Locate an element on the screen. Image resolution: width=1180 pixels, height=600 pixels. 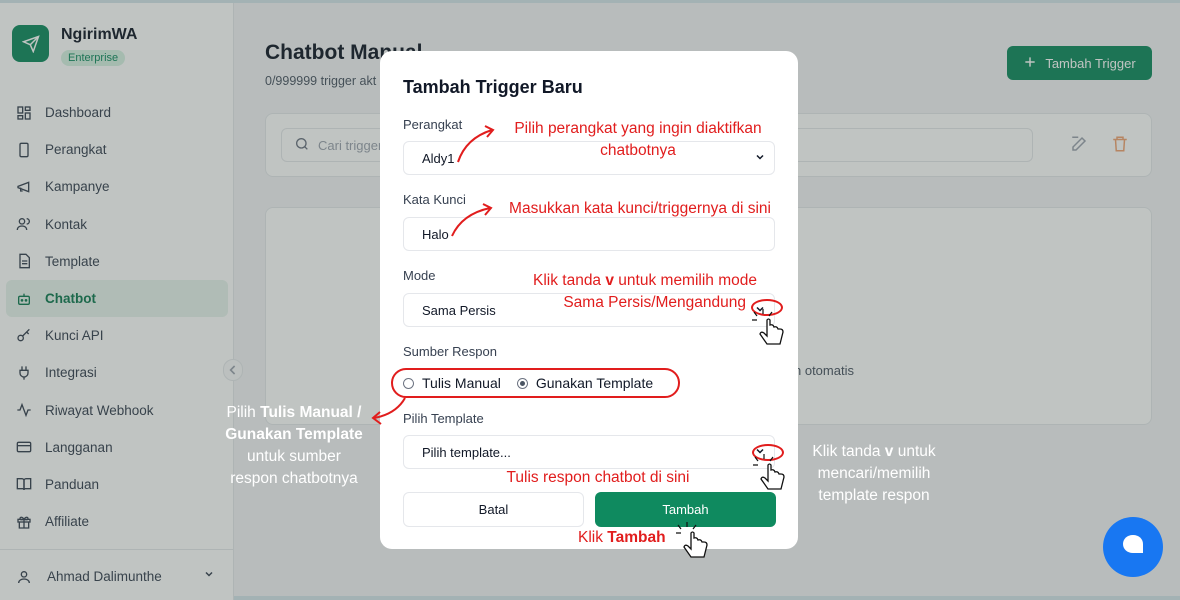
annotation-text: untuk memilih mode is located at coordinates (686, 280).